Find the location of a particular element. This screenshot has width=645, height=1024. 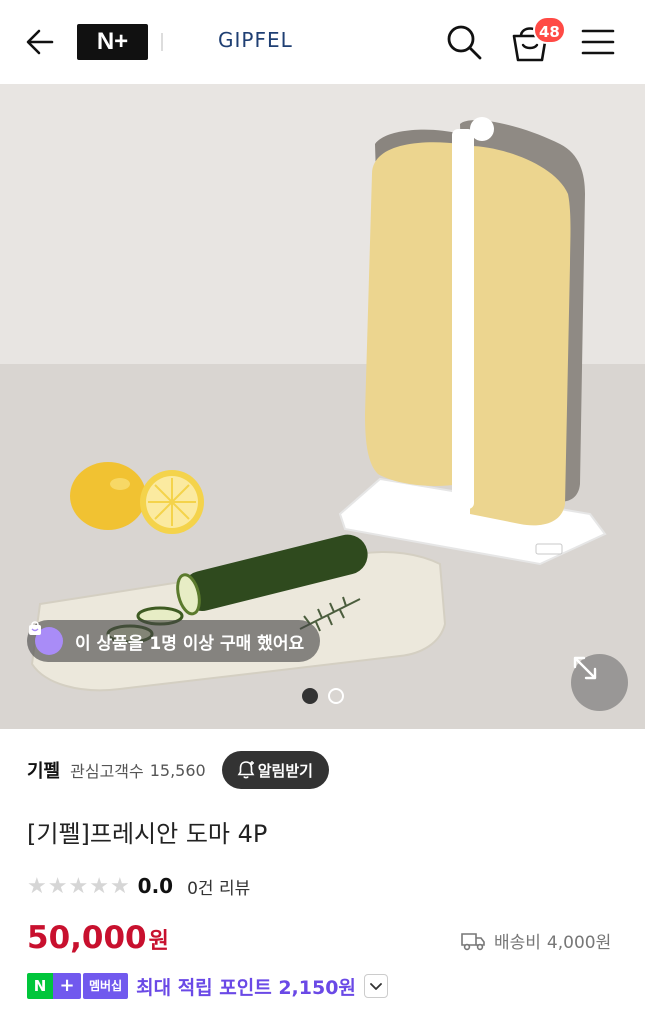

product-title: [기펠]프레시안 도마 4P is located at coordinates (147, 834).